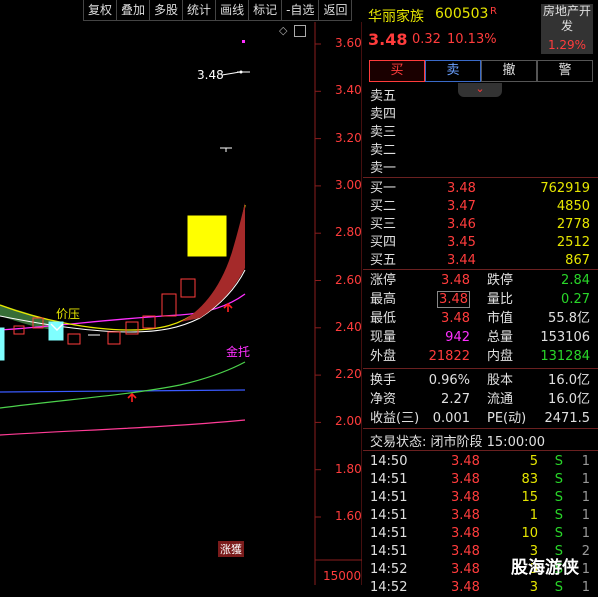 Image resolution: width=598 pixels, height=597 pixels. What do you see at coordinates (232, 10) in the screenshot?
I see `toolbar-button: 画线` at bounding box center [232, 10].